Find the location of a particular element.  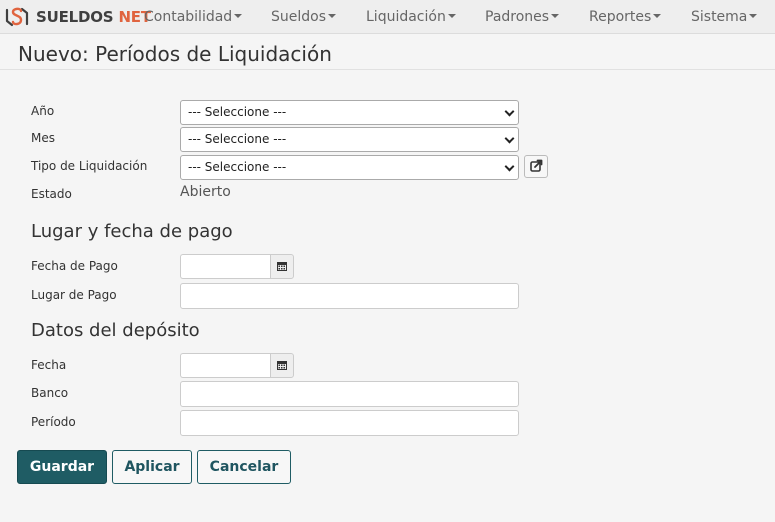

fecha-pago-label: Fecha de Pago is located at coordinates (74, 266).